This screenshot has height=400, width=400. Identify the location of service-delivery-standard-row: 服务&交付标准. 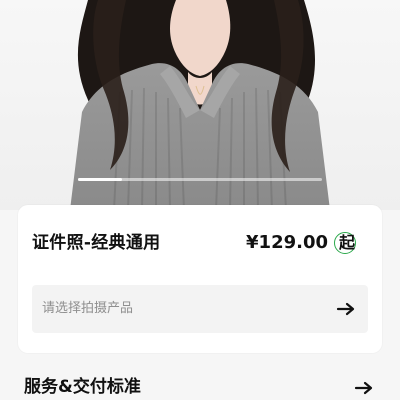
(200, 387).